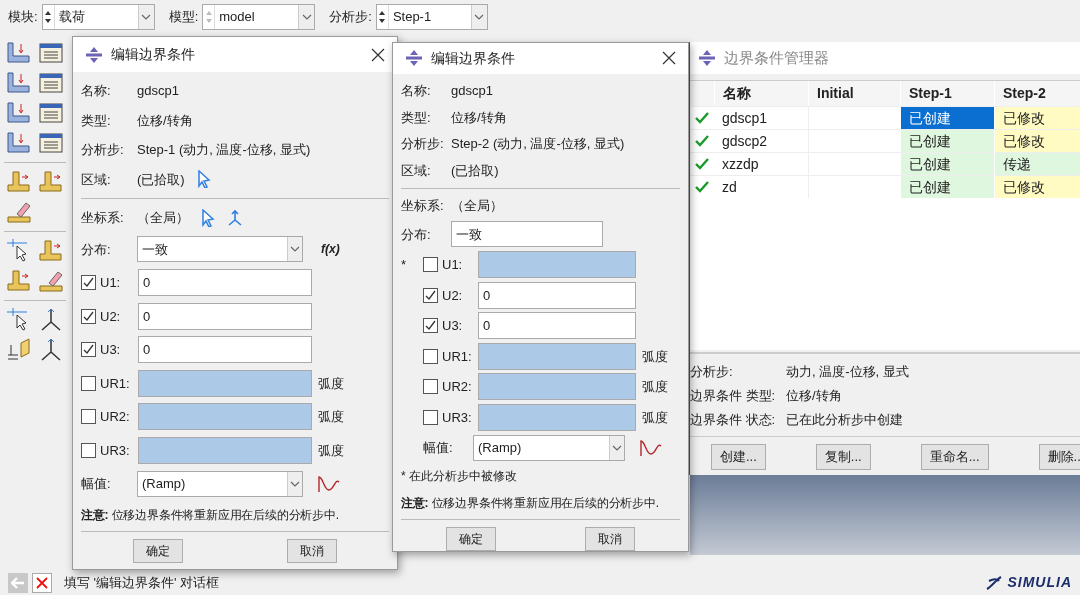 This screenshot has height=595, width=1080. I want to click on field-value: （全局）, so click(163, 218).